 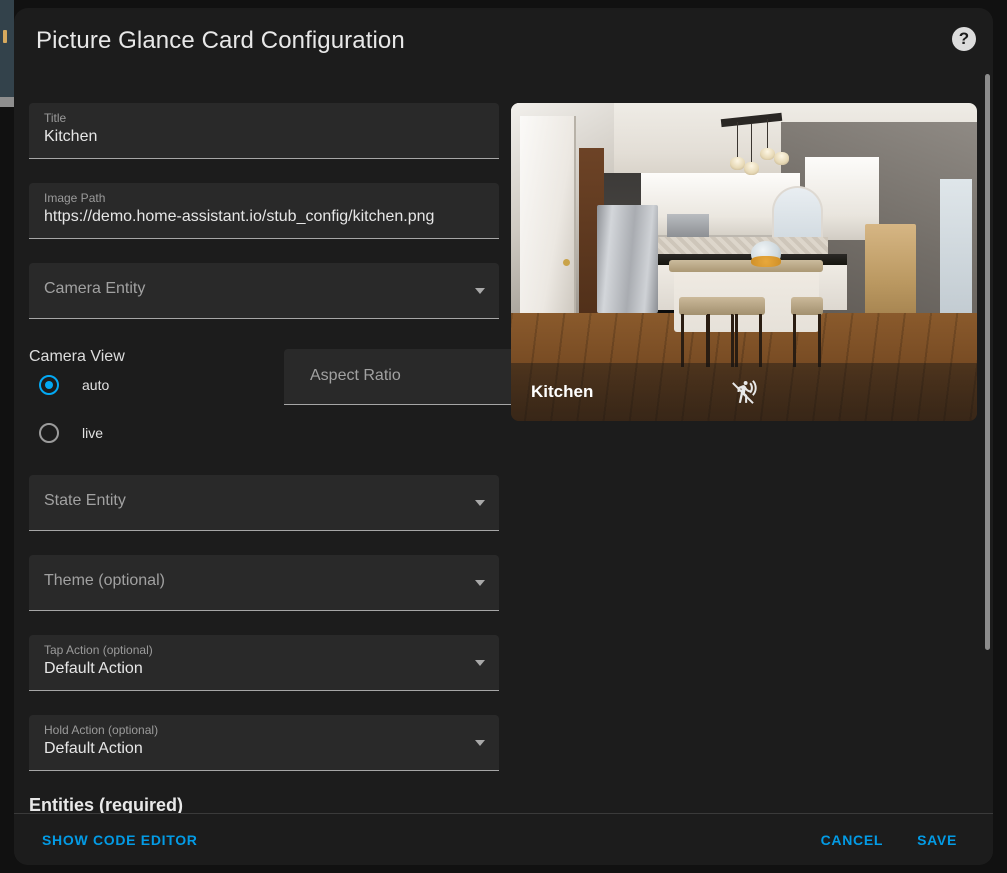 I want to click on dialog-header: Picture Glance Card Configuration ?, so click(x=503, y=47).